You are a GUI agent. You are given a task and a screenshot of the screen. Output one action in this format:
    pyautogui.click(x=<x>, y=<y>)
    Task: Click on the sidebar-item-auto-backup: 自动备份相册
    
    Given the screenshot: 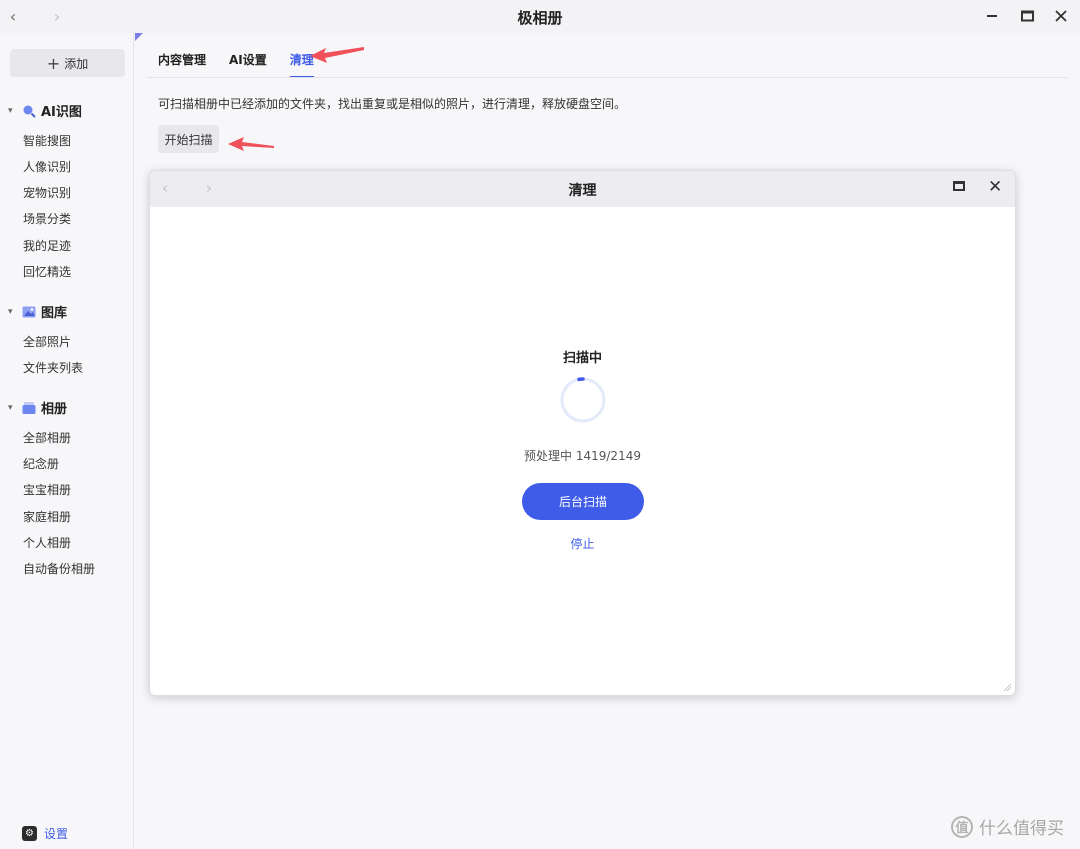 What is the action you would take?
    pyautogui.click(x=59, y=568)
    